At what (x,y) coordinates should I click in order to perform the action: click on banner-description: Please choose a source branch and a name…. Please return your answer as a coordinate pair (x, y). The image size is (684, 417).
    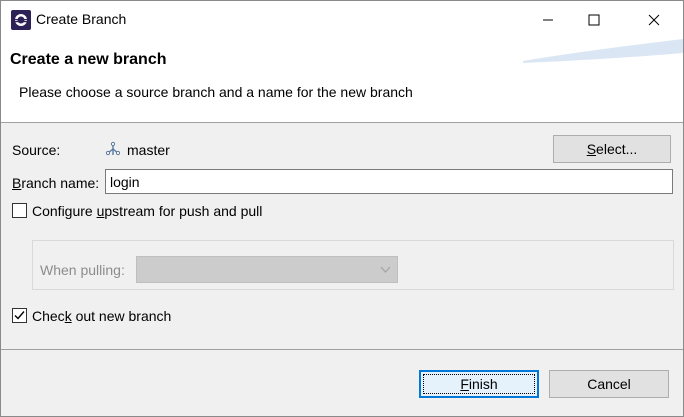
    Looking at the image, I should click on (216, 92).